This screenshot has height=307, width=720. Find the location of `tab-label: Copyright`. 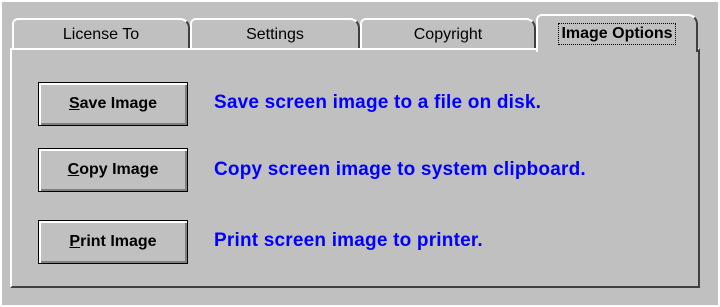

tab-label: Copyright is located at coordinates (448, 34).